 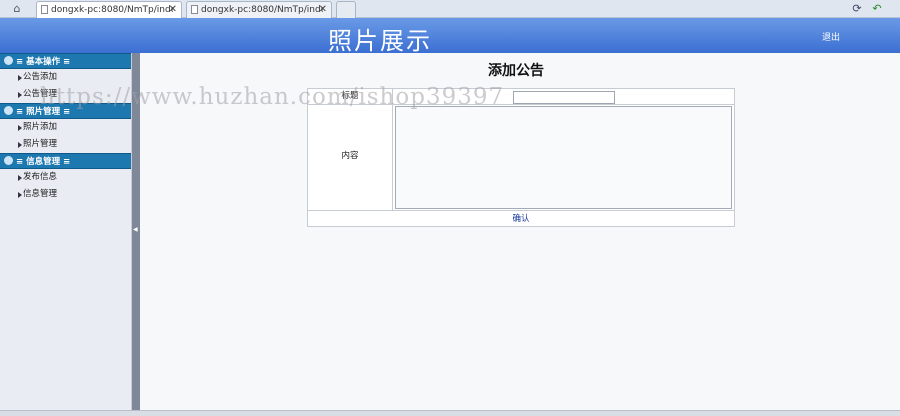 I want to click on sidebar-item-manage-notice: 公告管理, so click(x=65, y=94).